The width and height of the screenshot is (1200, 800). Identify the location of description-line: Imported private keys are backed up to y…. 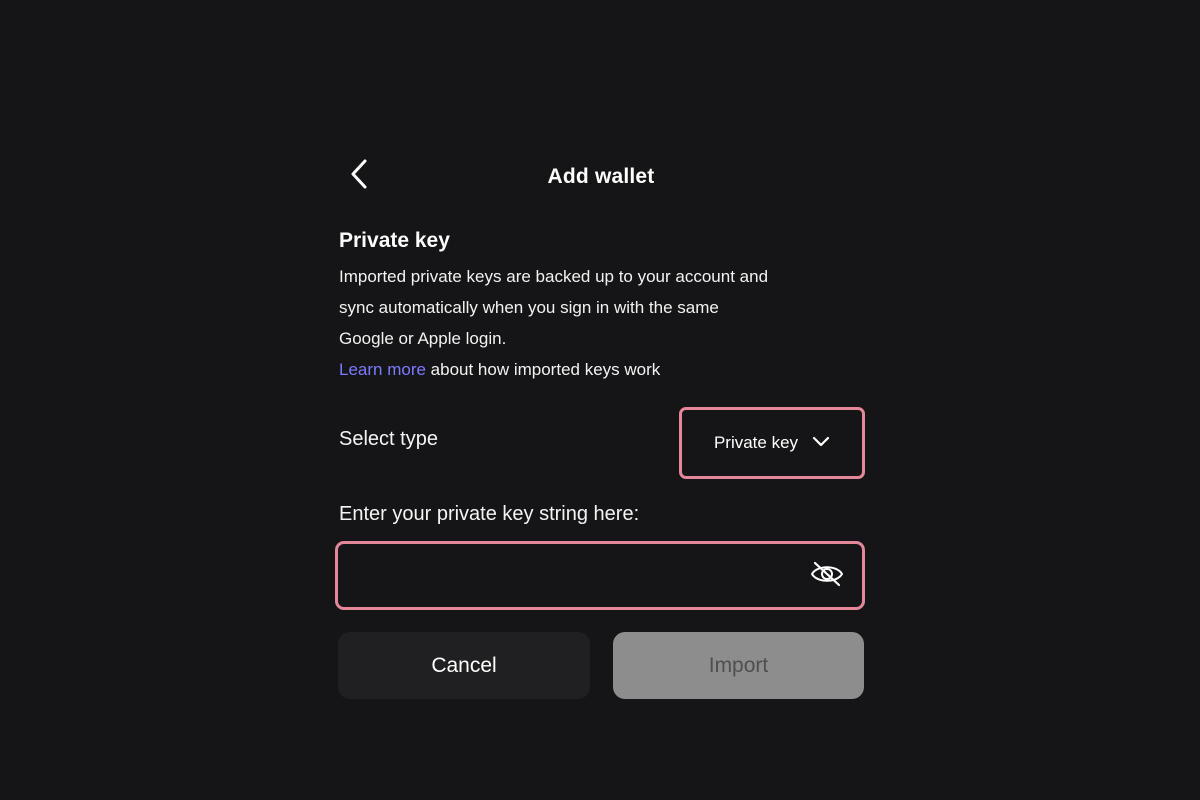
(554, 276).